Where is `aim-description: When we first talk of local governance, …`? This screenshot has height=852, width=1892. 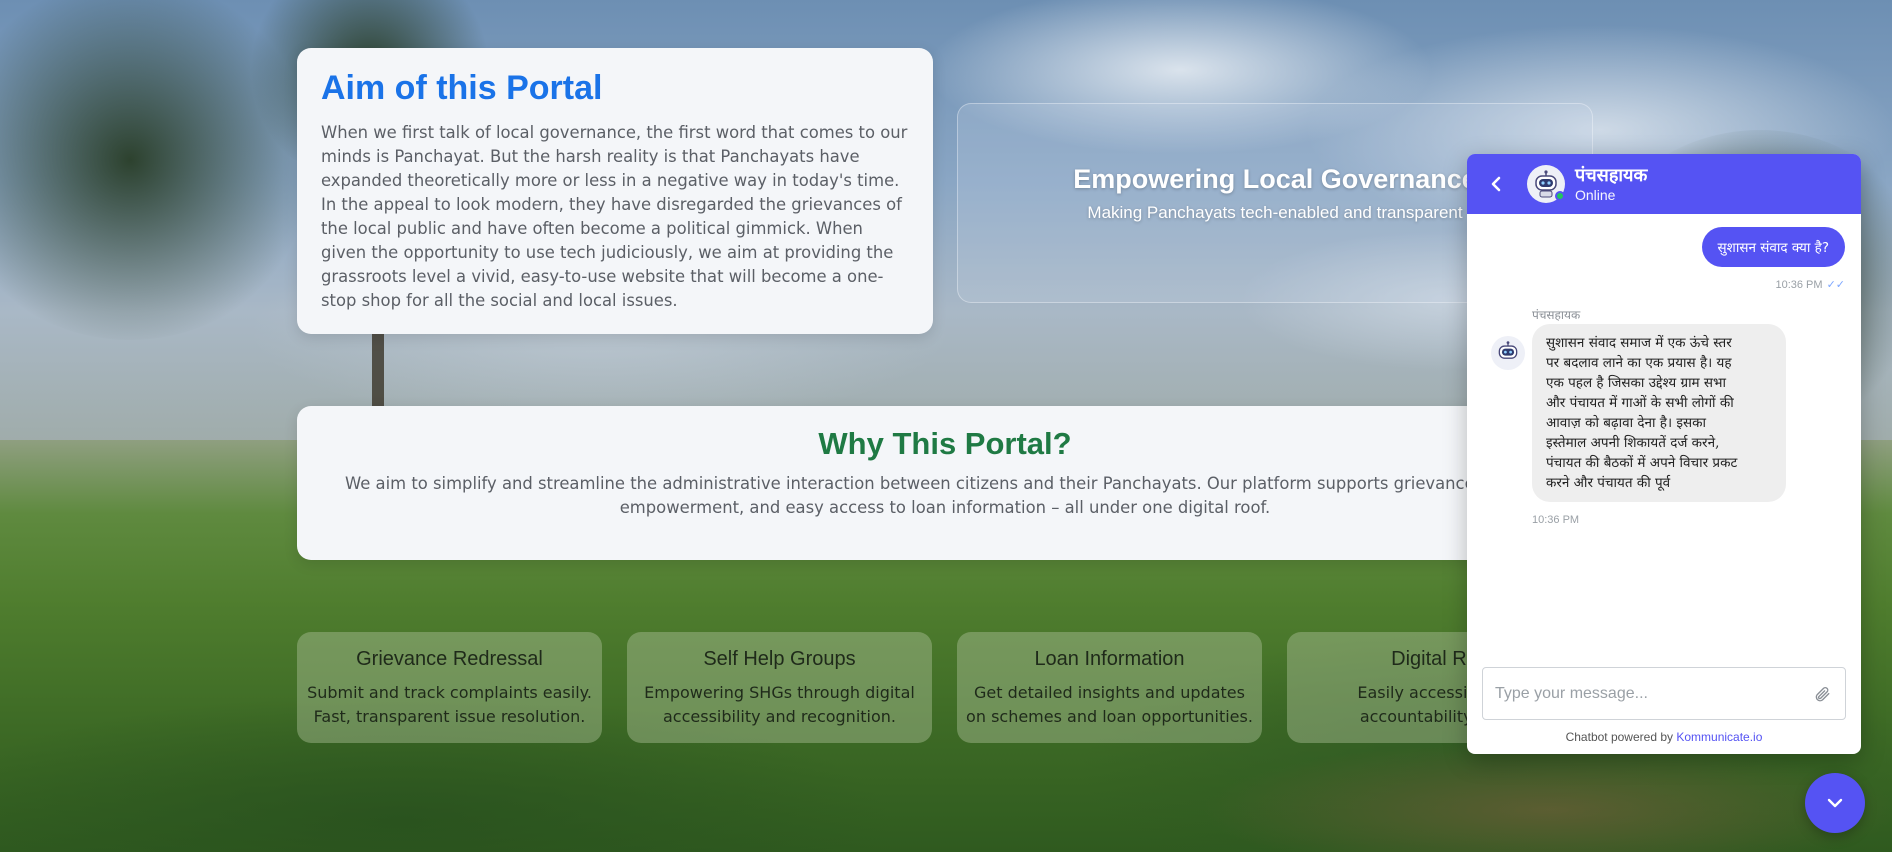
aim-description: When we first talk of local governance, … is located at coordinates (614, 217).